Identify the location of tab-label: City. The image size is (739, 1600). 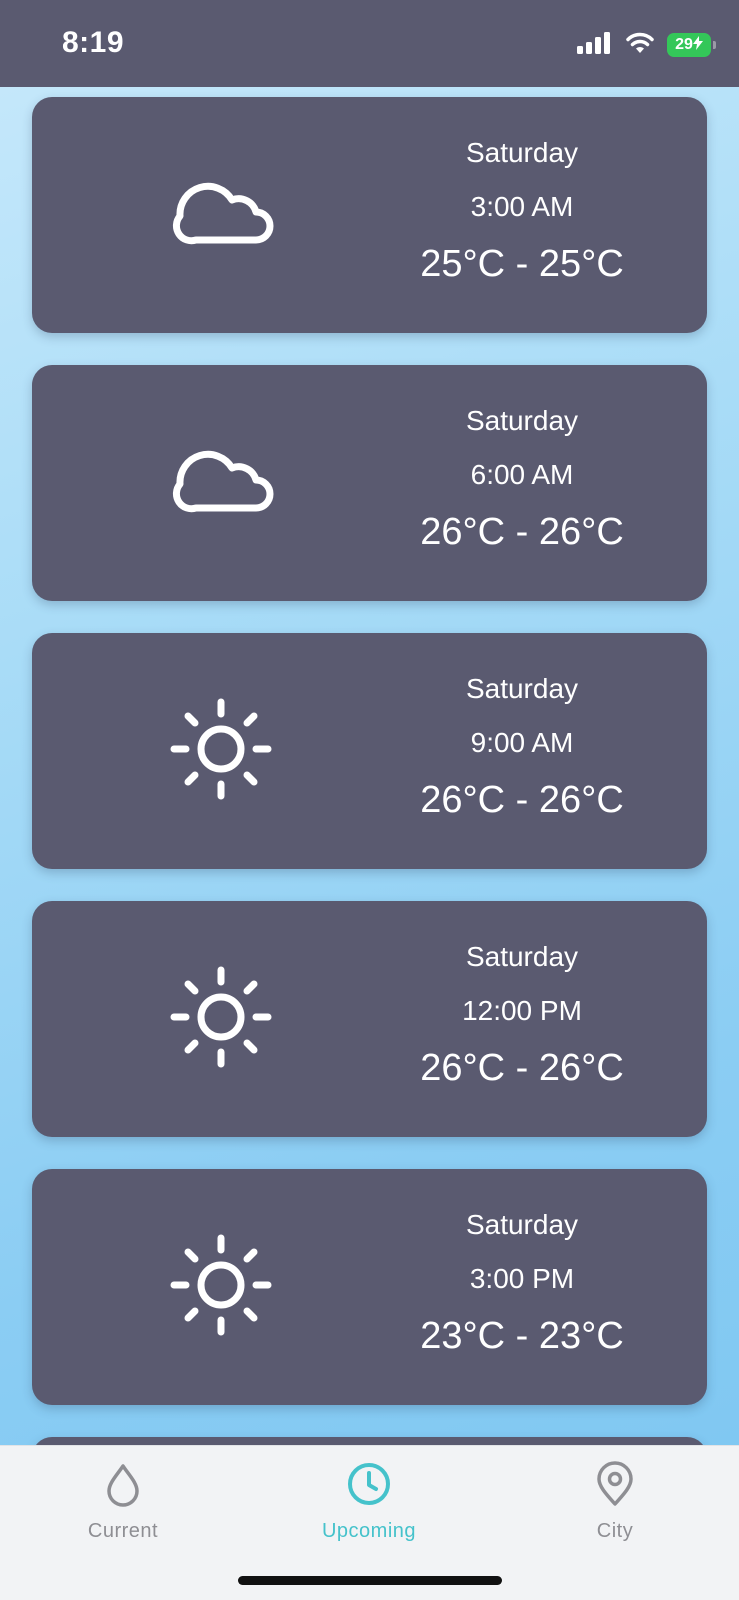
(615, 1531).